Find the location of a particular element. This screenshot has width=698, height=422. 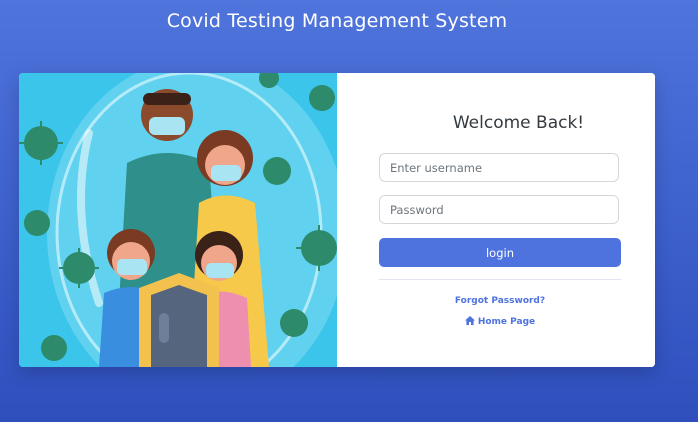

divider is located at coordinates (500, 279).